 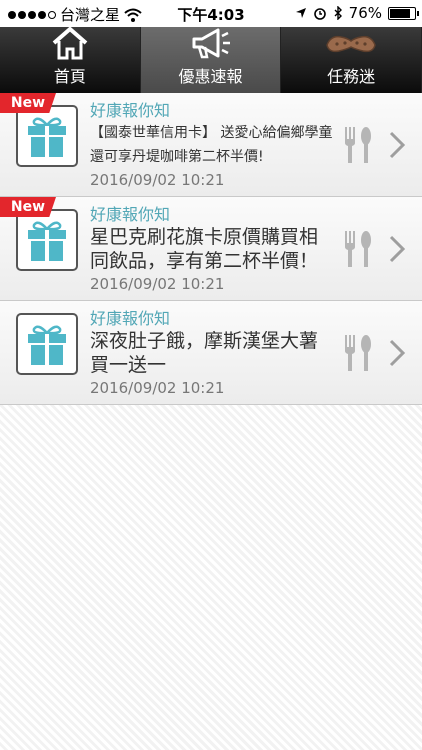 I want to click on list-item: 好康報你知 深夜肚子餓，摩斯漢堡大薯買一送一 2016/09/02 10:21, so click(x=211, y=353).